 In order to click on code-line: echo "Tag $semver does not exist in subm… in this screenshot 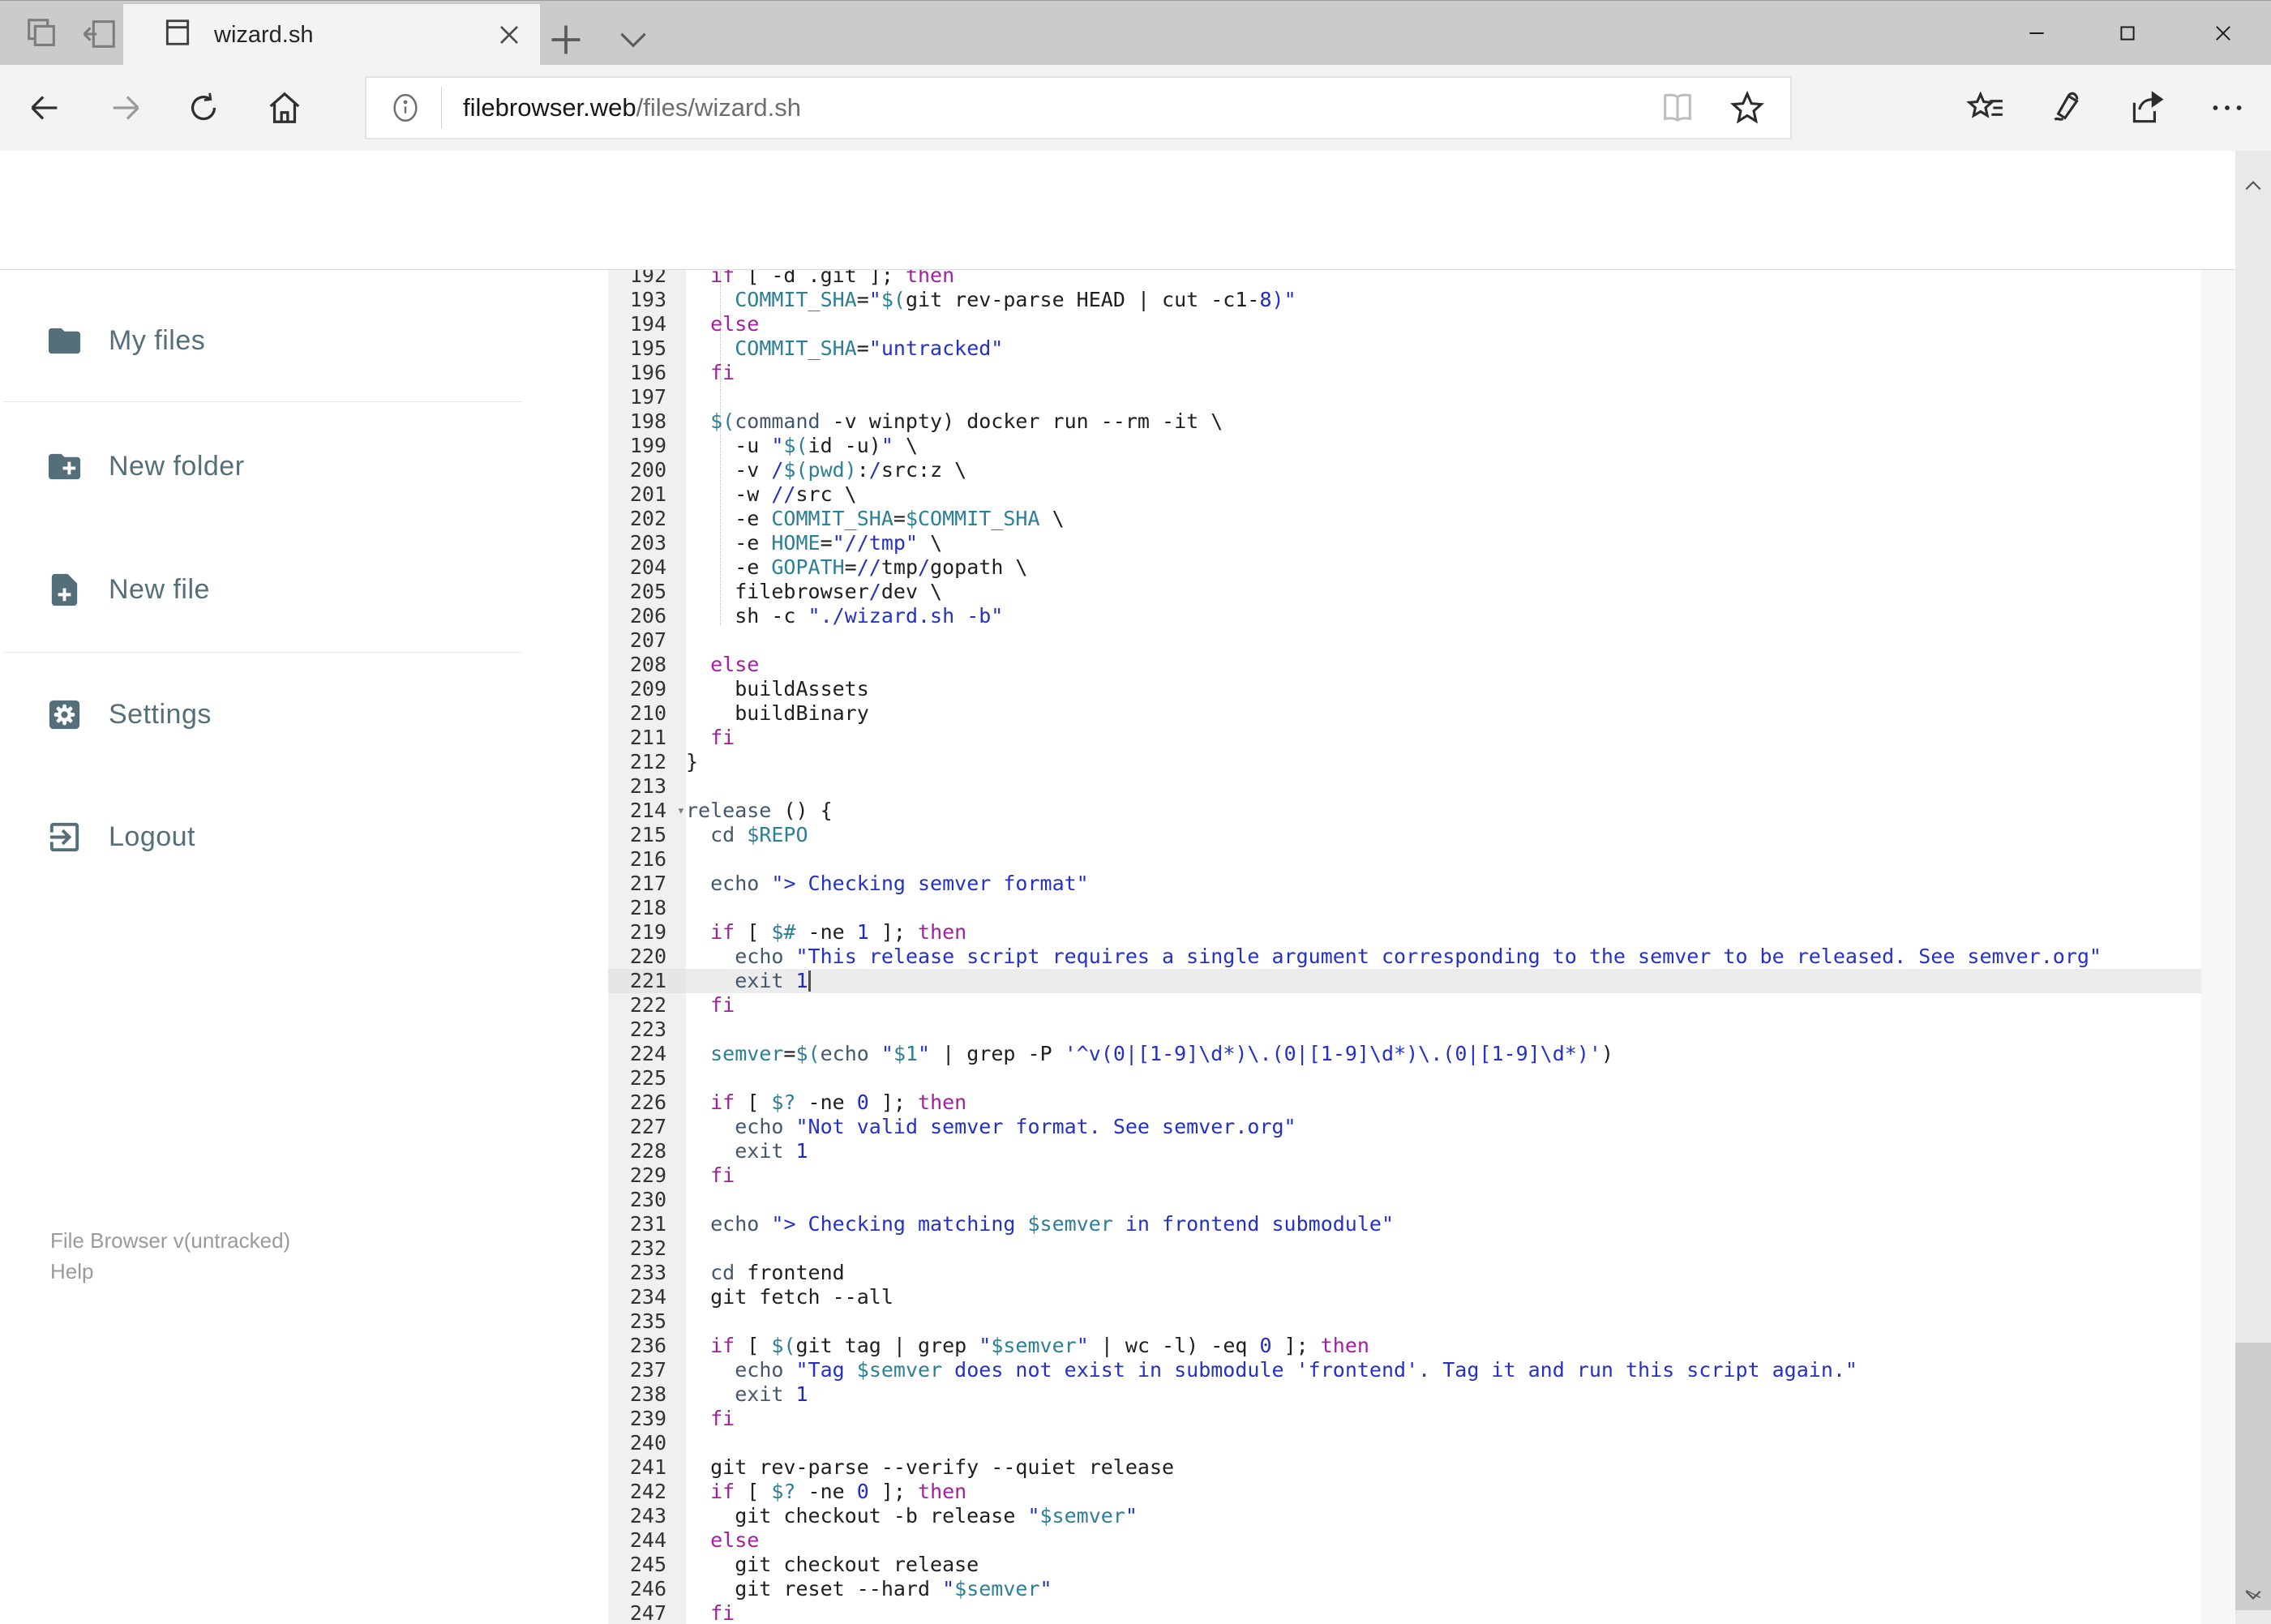, I will do `click(1444, 1370)`.